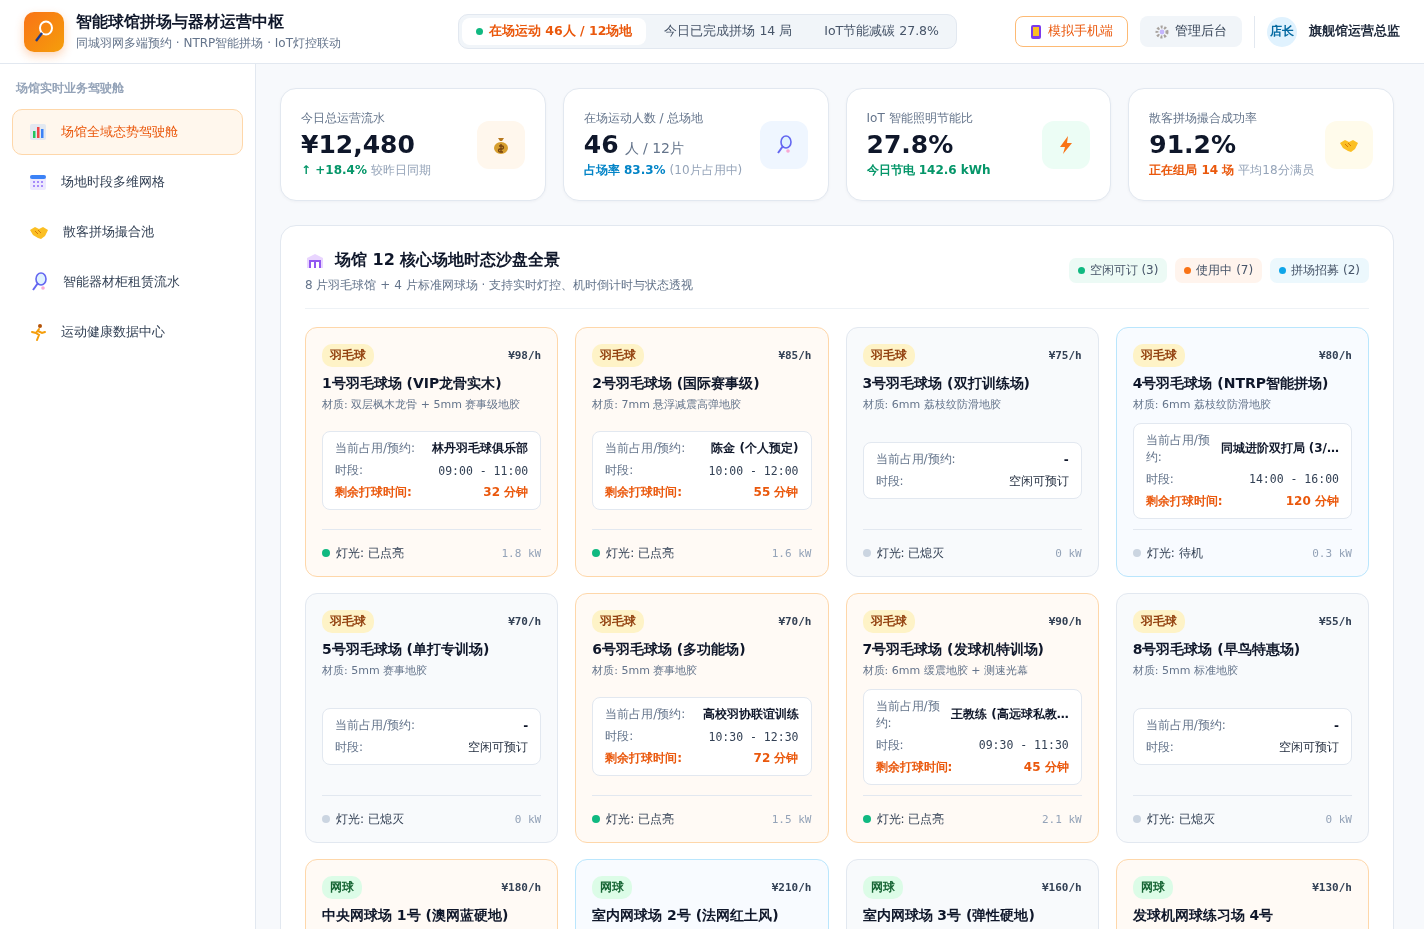 This screenshot has height=929, width=1424. I want to click on court-card: 羽毛球 ¥85/h 2号羽毛球场 (国际赛事级) 材质: 7mm 悬浮减震高弹地胶 当前占用/预约: 陈金 (个人预定) 时段: 10:00 - 12:00 剩余打球时间: 55 分钟 灯光: 已点亮 1.6 kW, so click(702, 452).